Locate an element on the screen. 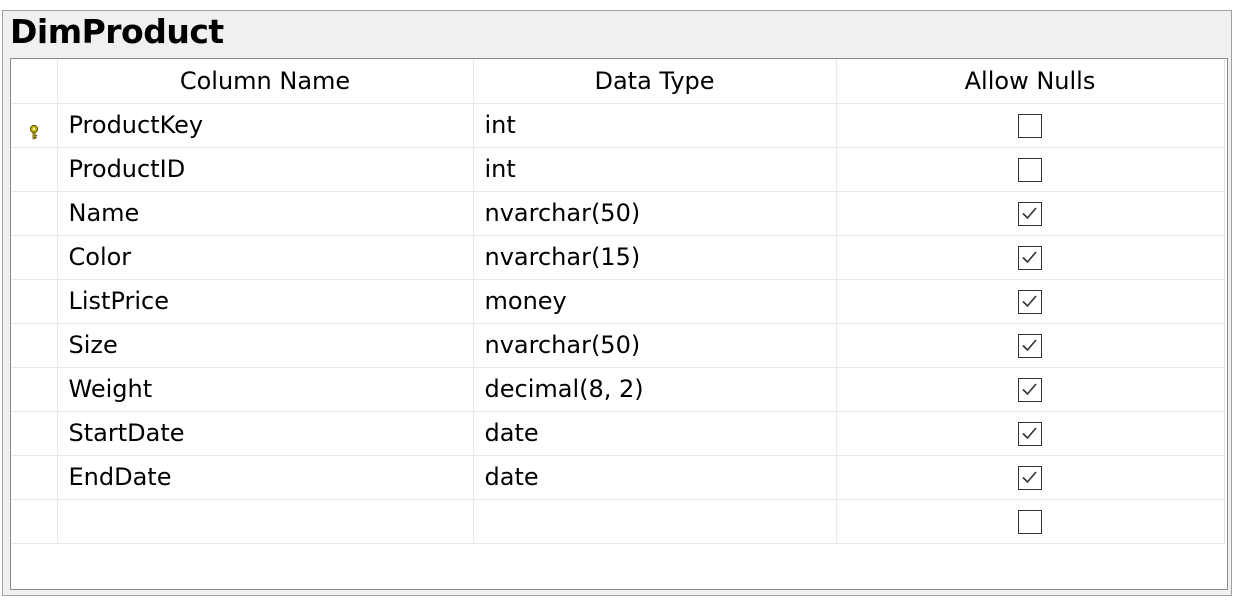 The image size is (1242, 604). table-row: EndDate date is located at coordinates (618, 477).